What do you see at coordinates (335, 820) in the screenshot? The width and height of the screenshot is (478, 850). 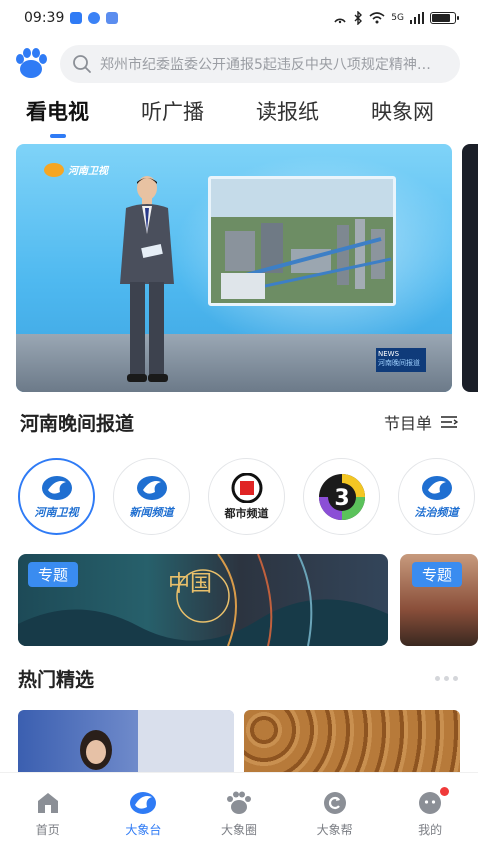 I see `nav-elephant-help: 大象帮` at bounding box center [335, 820].